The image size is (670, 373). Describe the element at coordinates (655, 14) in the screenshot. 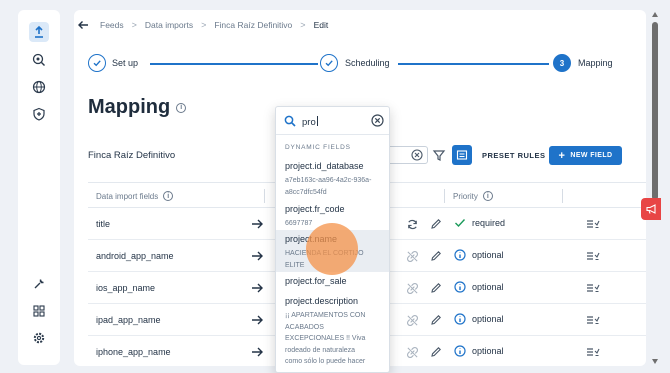

I see `scroll-up-arrow-icon` at that location.